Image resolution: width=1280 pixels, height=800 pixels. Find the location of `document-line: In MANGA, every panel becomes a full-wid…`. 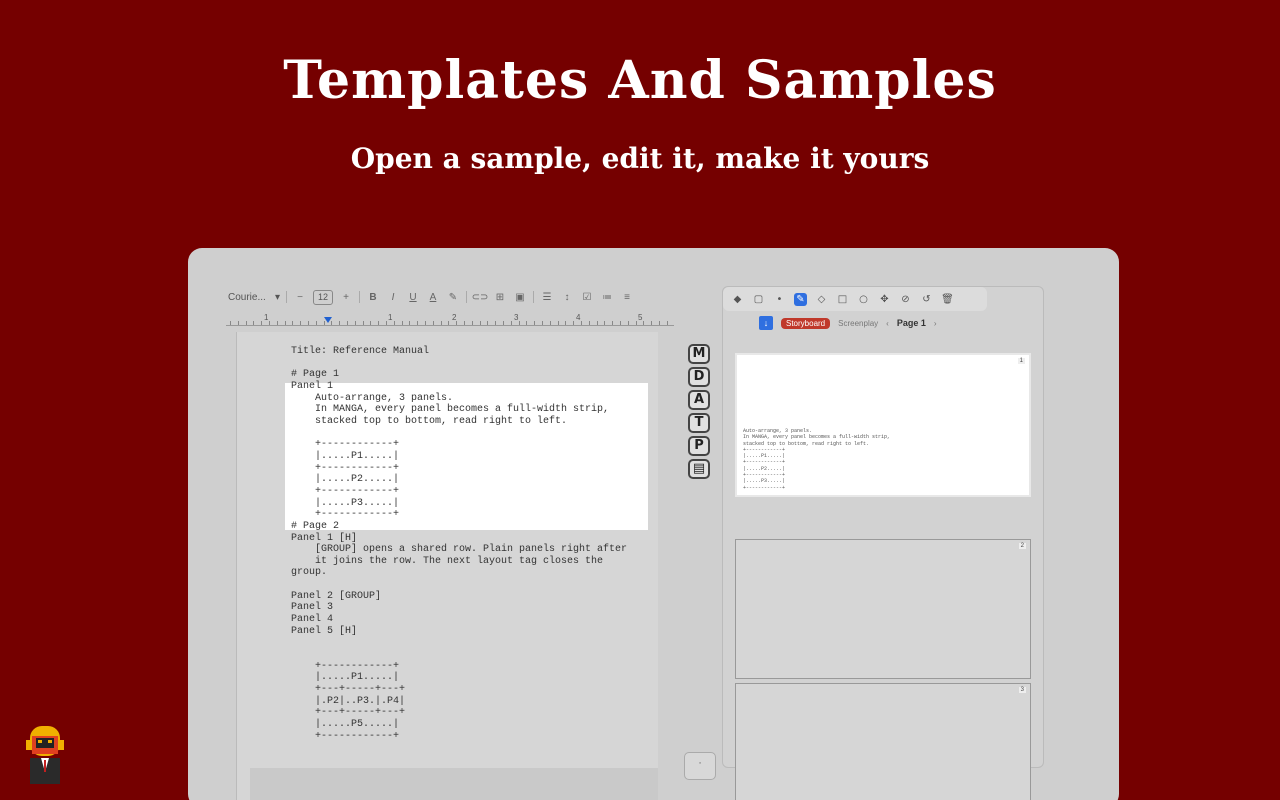

document-line: In MANGA, every panel becomes a full-wid… is located at coordinates (459, 410).